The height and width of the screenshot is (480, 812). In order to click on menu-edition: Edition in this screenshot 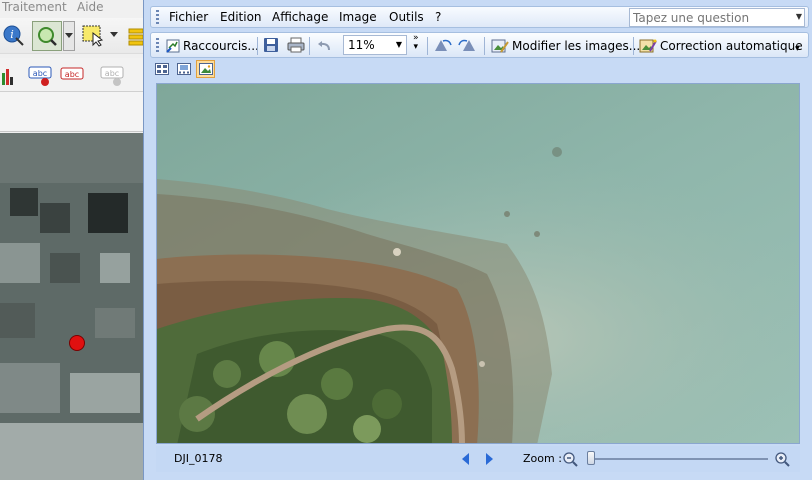, I will do `click(241, 17)`.